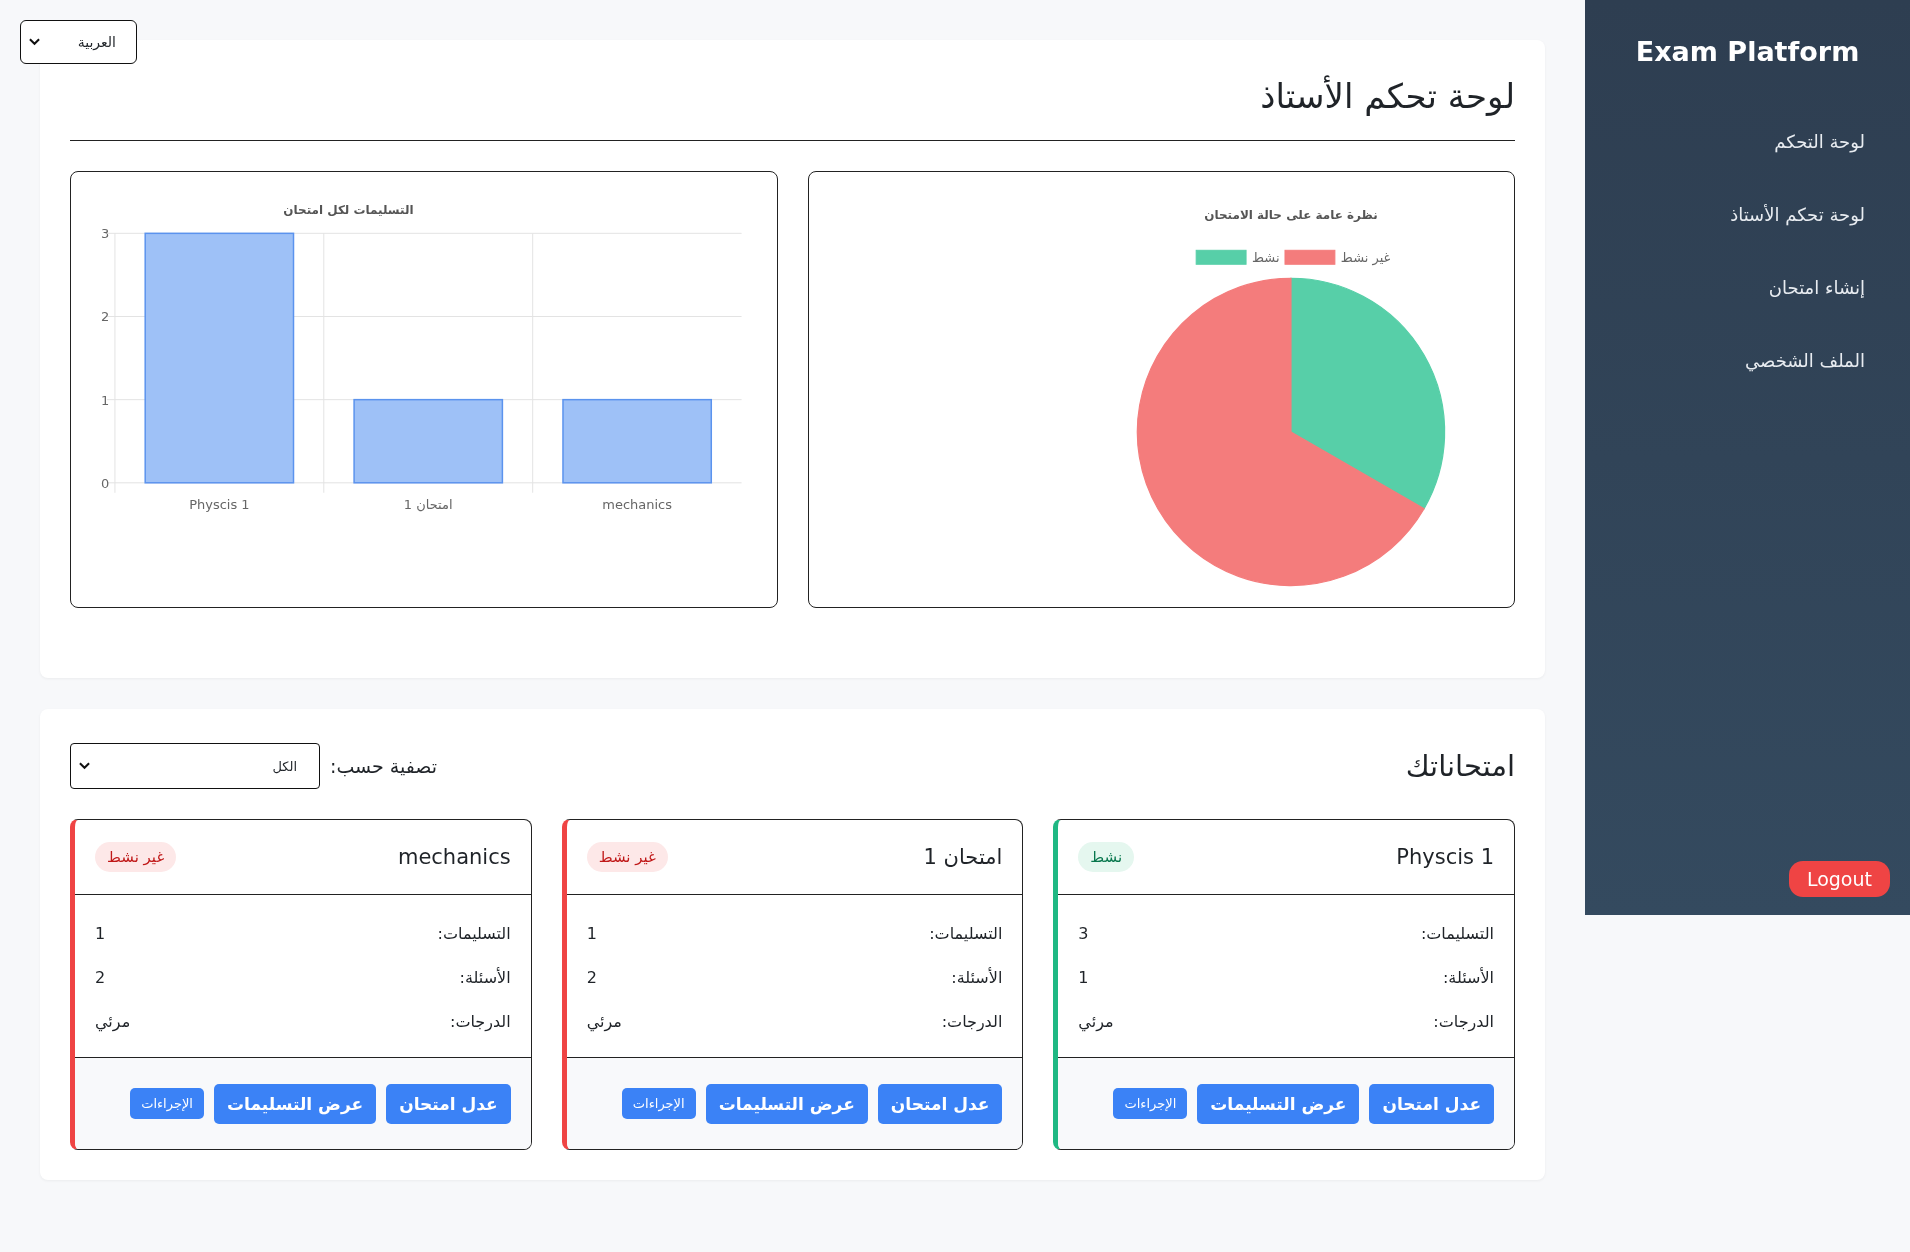 The image size is (1910, 1252). Describe the element at coordinates (454, 857) in the screenshot. I see `exam-title: mechanics` at that location.